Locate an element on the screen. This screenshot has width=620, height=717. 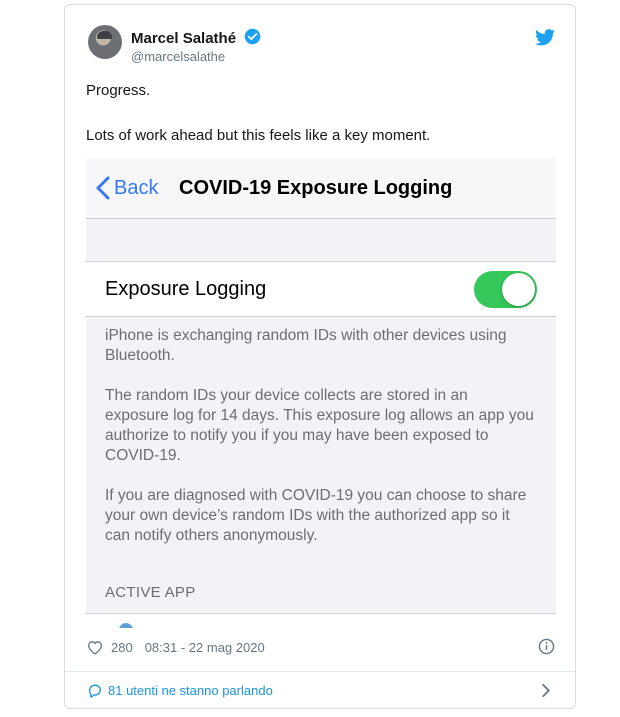
tweet-text-line-1: Progress. is located at coordinates (118, 90).